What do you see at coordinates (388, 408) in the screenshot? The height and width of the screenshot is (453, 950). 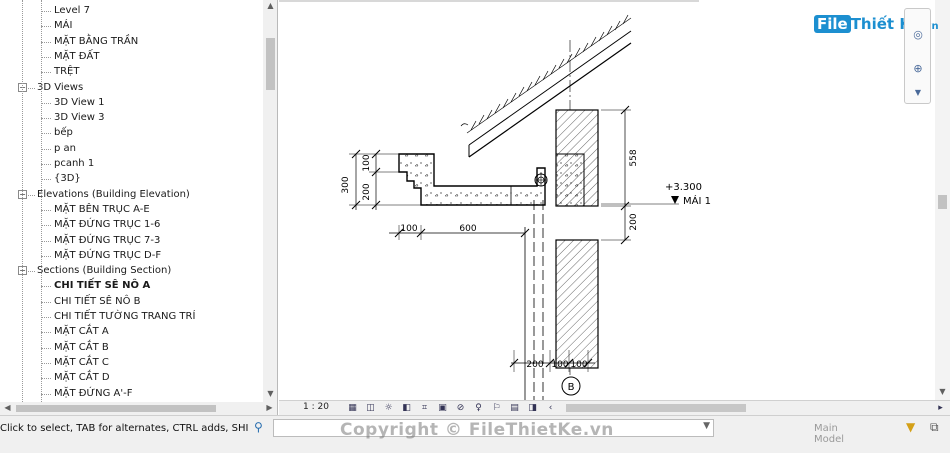 I see `sun-path-icon: ☼` at bounding box center [388, 408].